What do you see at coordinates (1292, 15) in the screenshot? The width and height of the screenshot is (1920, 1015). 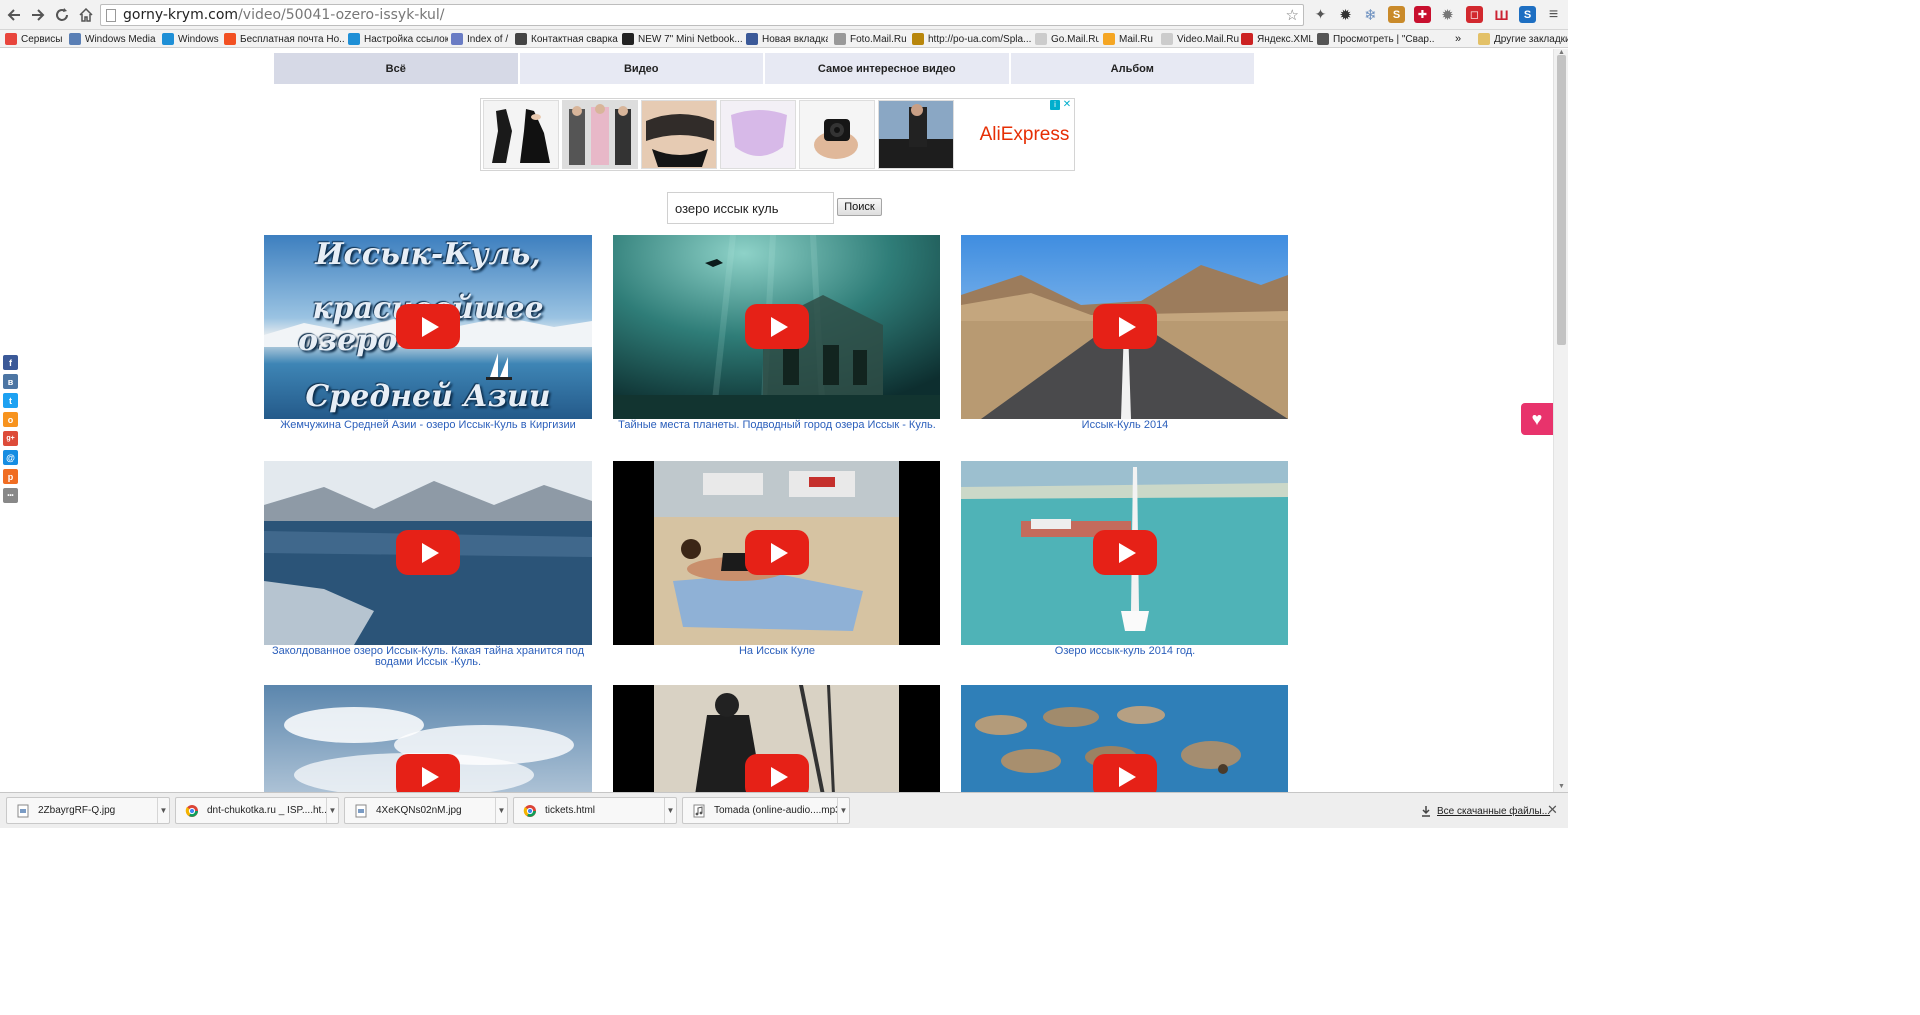 I see `bookmark-star-icon: ☆` at bounding box center [1292, 15].